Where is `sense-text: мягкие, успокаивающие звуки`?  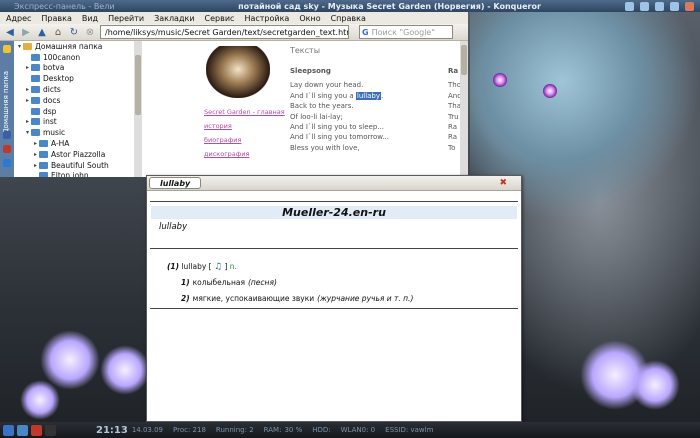 sense-text: мягкие, успокаивающие звуки is located at coordinates (253, 298).